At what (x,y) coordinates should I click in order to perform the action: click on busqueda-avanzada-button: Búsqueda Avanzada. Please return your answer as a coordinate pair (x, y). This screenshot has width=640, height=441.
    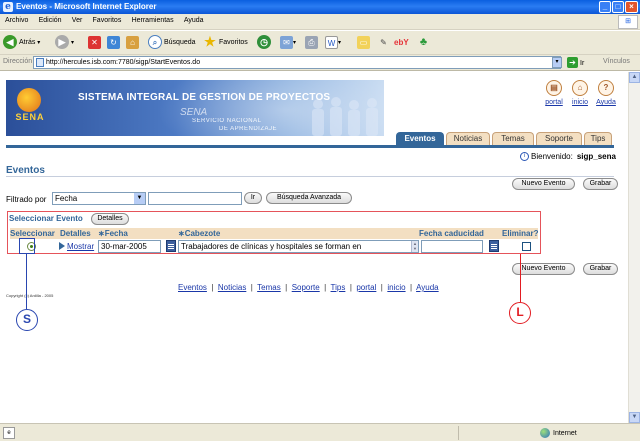
    Looking at the image, I should click on (309, 198).